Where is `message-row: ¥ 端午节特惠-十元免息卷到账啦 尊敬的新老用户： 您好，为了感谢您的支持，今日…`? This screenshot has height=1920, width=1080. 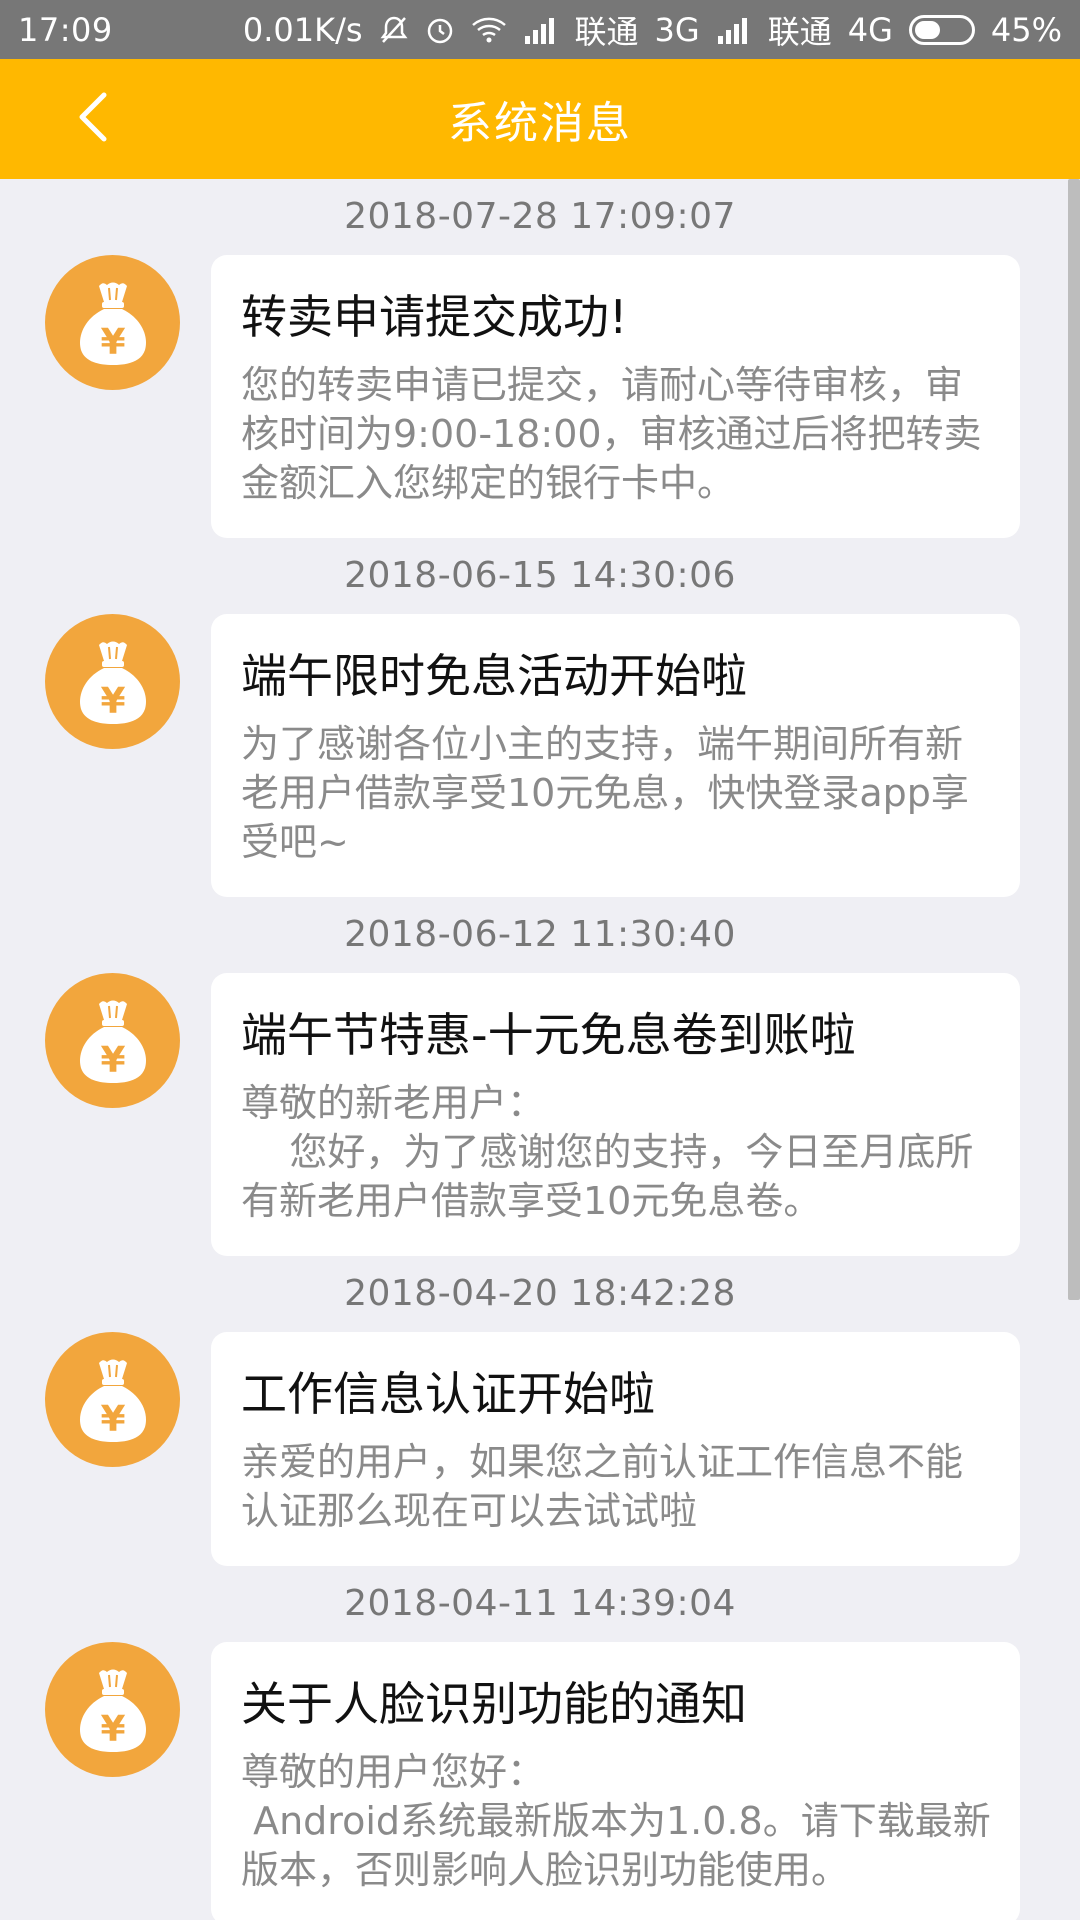 message-row: ¥ 端午节特惠-十元免息卷到账啦 尊敬的新老用户： 您好，为了感谢您的支持，今日… is located at coordinates (540, 1114).